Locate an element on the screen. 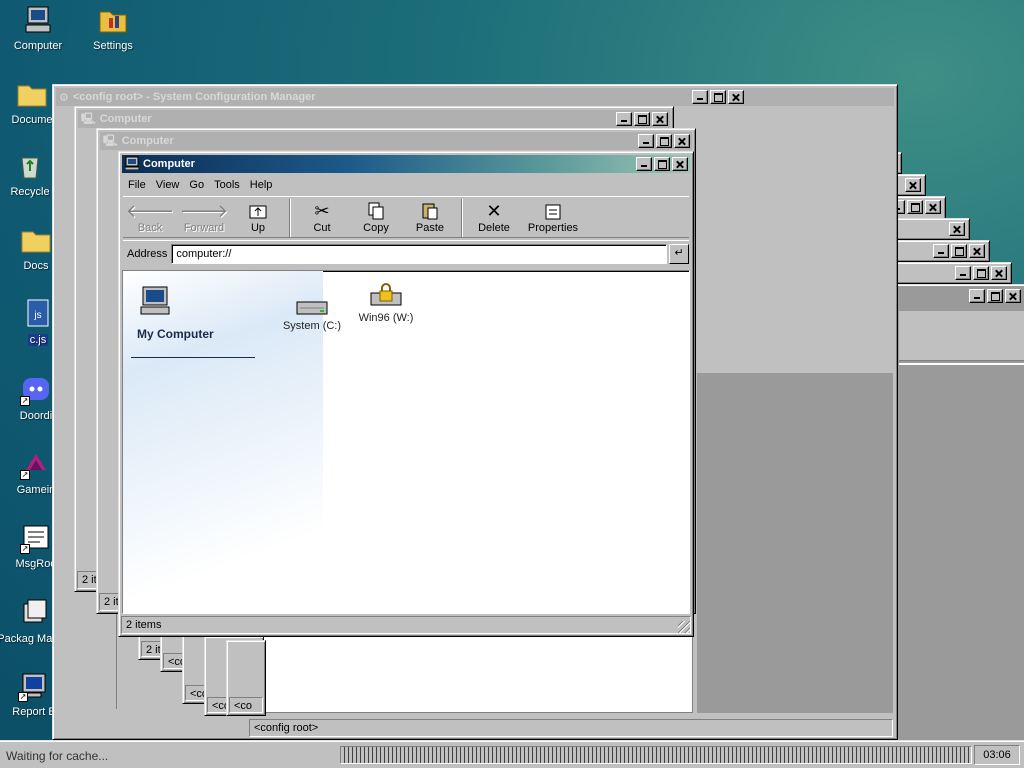 The image size is (1024, 768). go-button: ↵ is located at coordinates (679, 253).